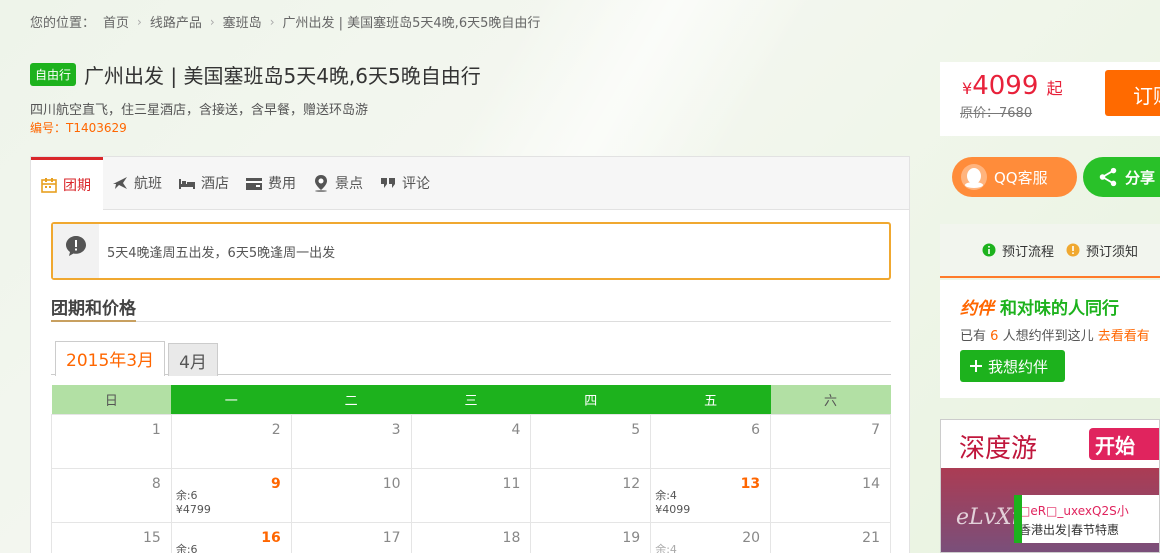 This screenshot has height=553, width=1160. I want to click on companion-title: 约伴 和对味的人同行, so click(1039, 306).